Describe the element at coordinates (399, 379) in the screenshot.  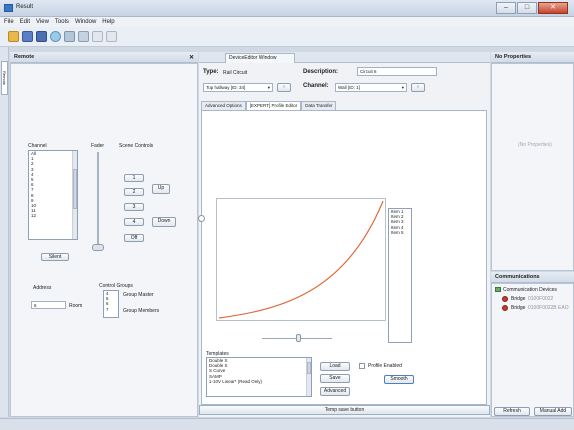
I see `smooth-button: Smooth` at that location.